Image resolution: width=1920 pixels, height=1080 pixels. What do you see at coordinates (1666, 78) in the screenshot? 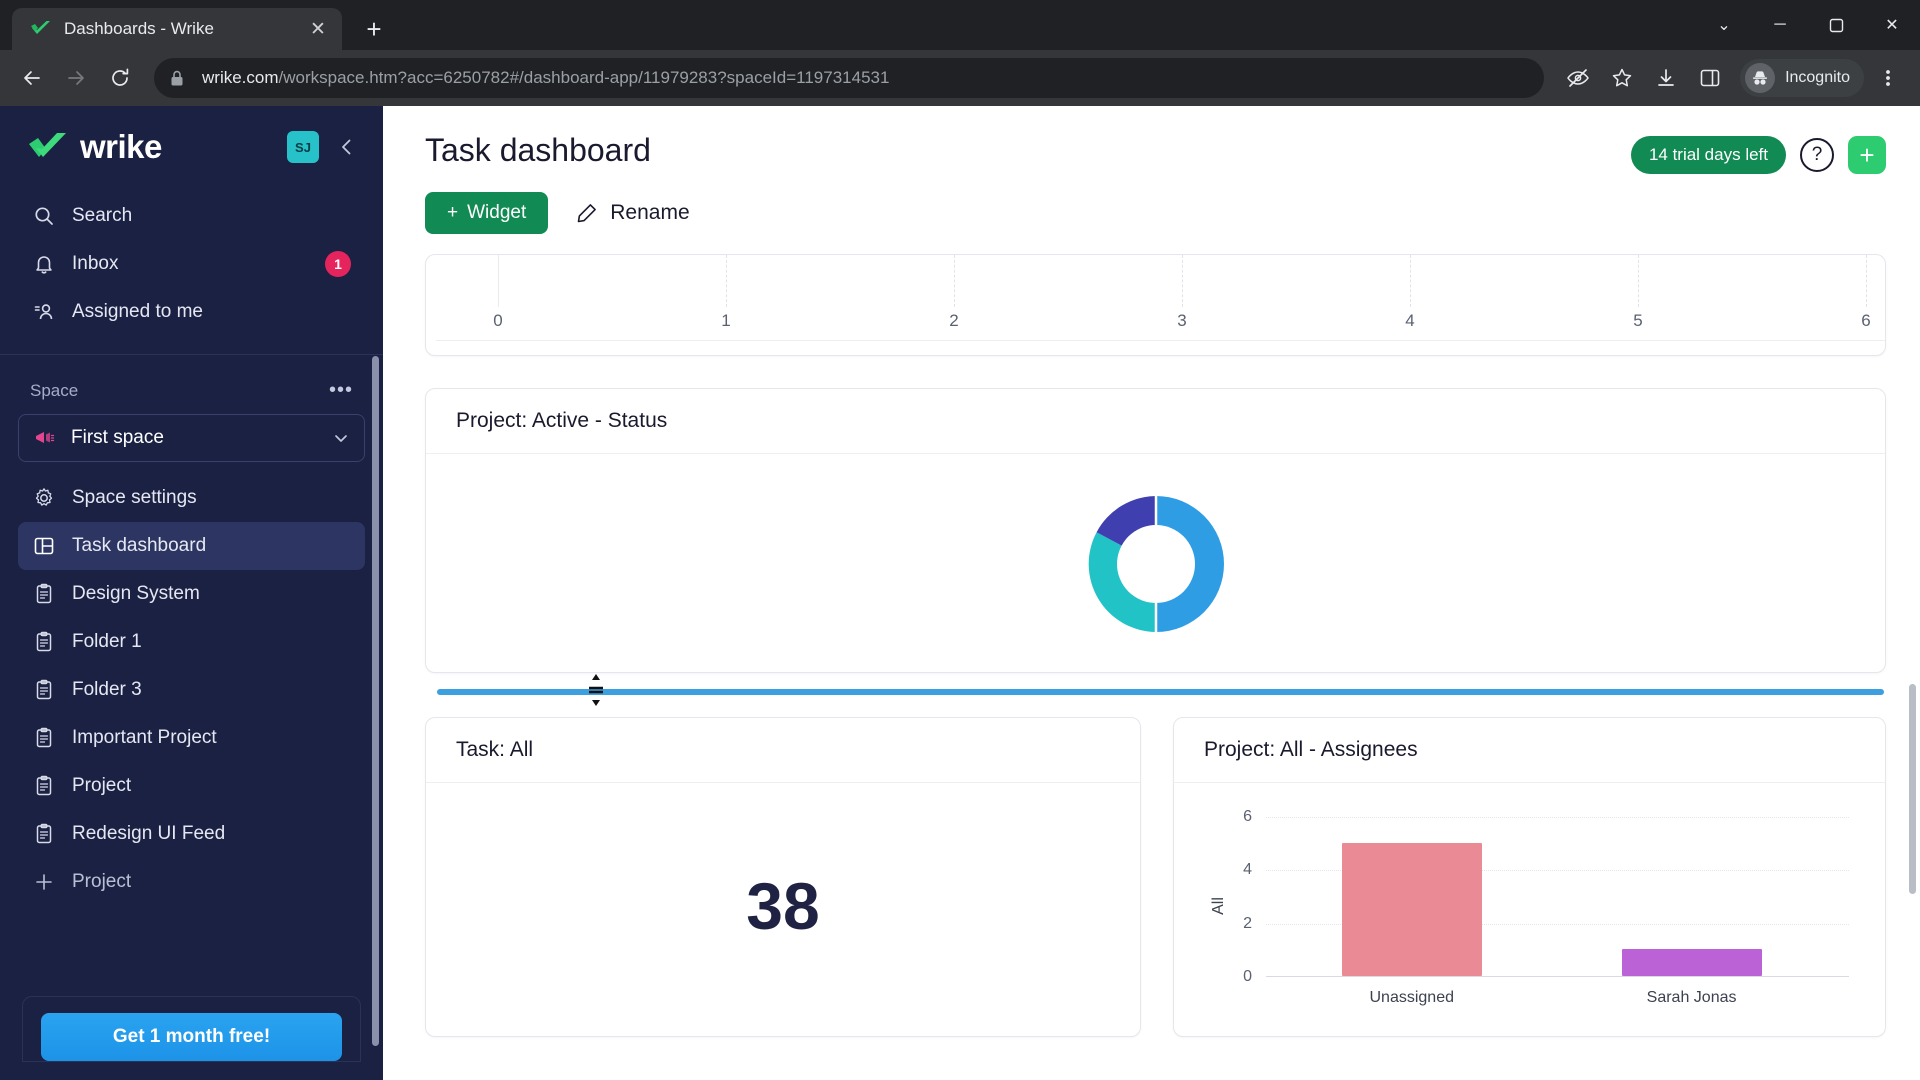
I see `download-icon` at bounding box center [1666, 78].